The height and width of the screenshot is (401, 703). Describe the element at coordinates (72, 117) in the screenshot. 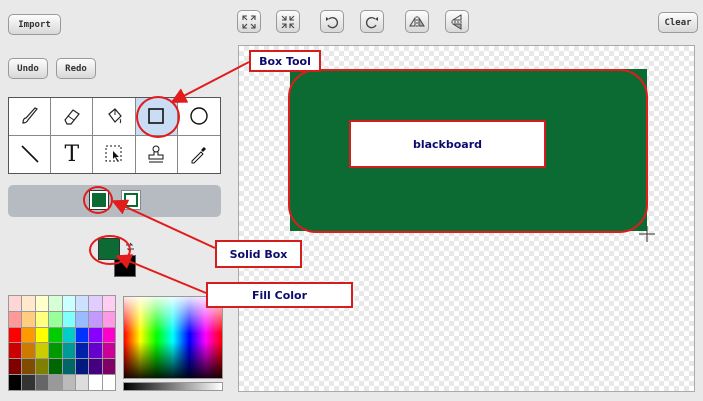

I see `eraser-icon` at that location.